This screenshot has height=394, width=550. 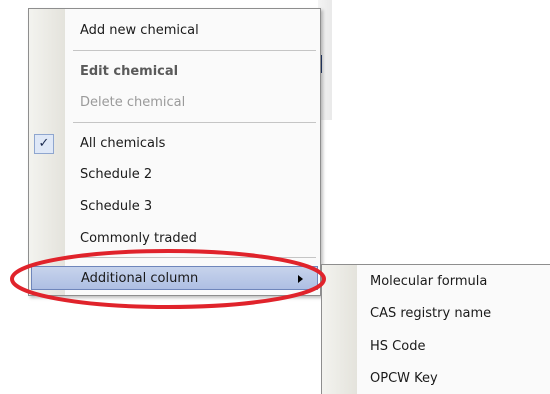 What do you see at coordinates (133, 102) in the screenshot?
I see `menu-item-label: Delete chemical` at bounding box center [133, 102].